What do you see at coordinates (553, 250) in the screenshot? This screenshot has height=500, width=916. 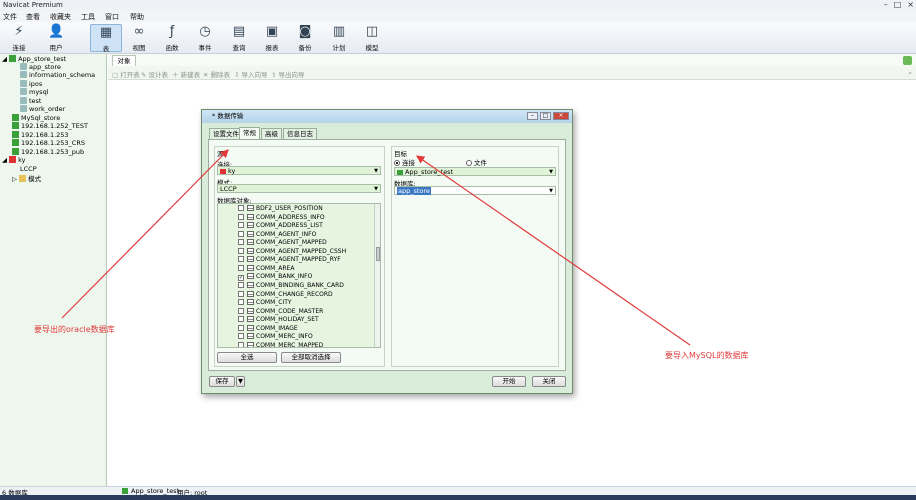 I see `arrow-to-target` at bounding box center [553, 250].